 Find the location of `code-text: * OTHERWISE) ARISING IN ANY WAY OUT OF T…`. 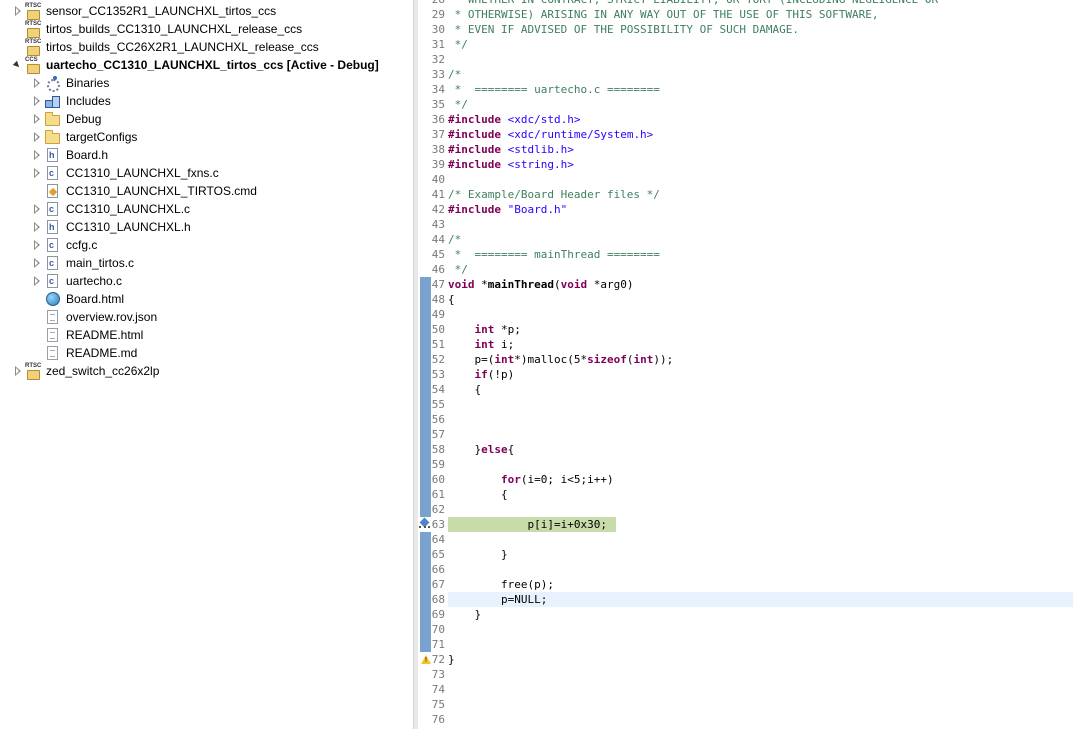

code-text: * OTHERWISE) ARISING IN ANY WAY OUT OF T… is located at coordinates (663, 14).